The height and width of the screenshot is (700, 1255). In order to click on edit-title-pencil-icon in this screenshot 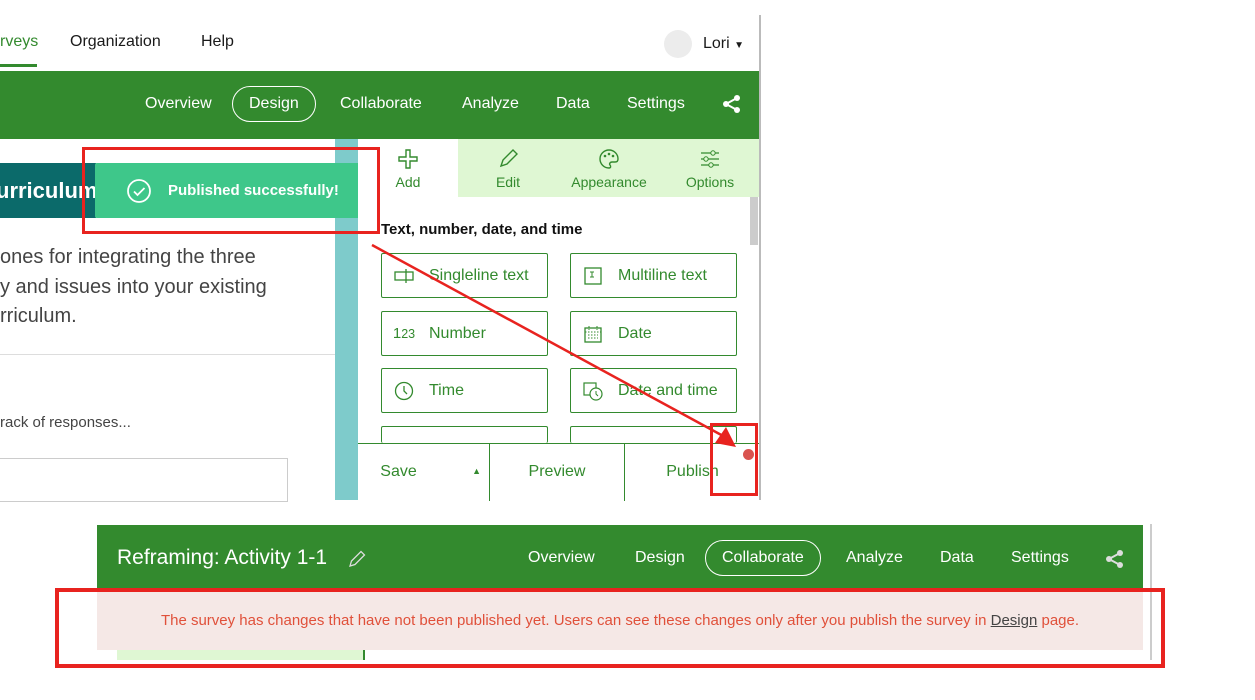, I will do `click(357, 559)`.